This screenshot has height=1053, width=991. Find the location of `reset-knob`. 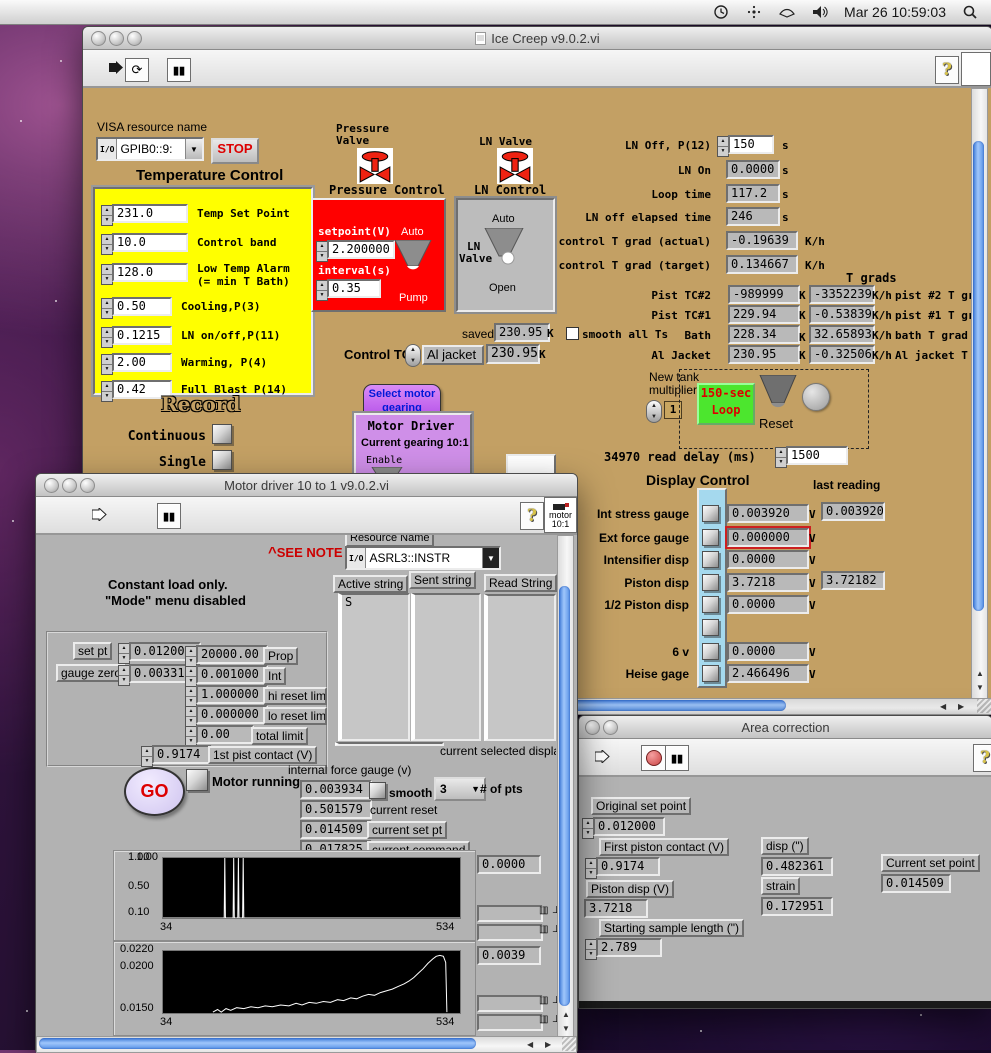

reset-knob is located at coordinates (778, 395).